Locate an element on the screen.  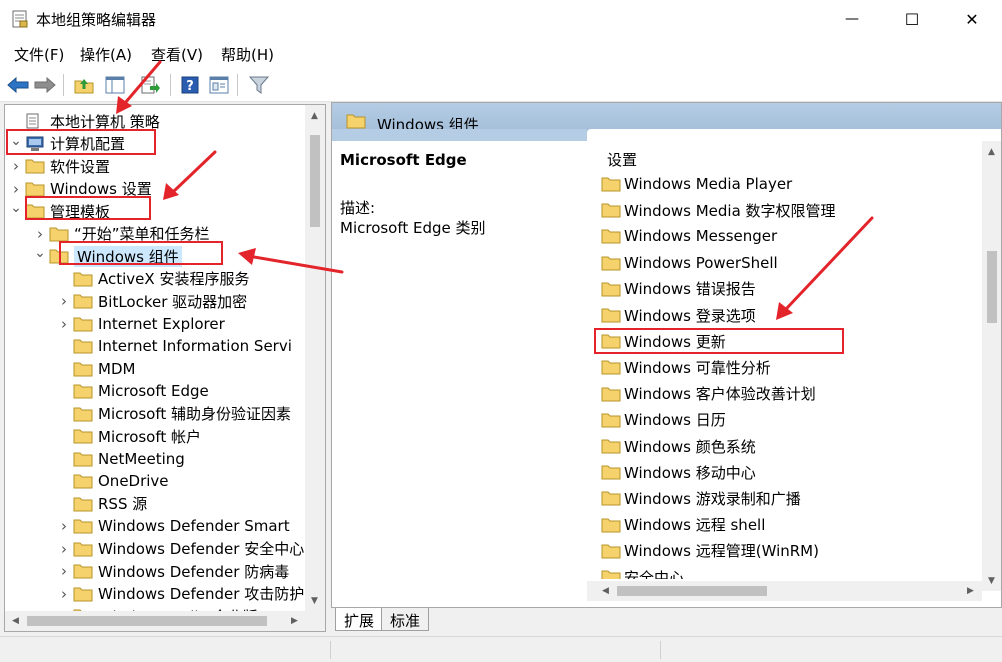
tree-item: › Windows Defender 攻击防护 is located at coordinates (180, 594).